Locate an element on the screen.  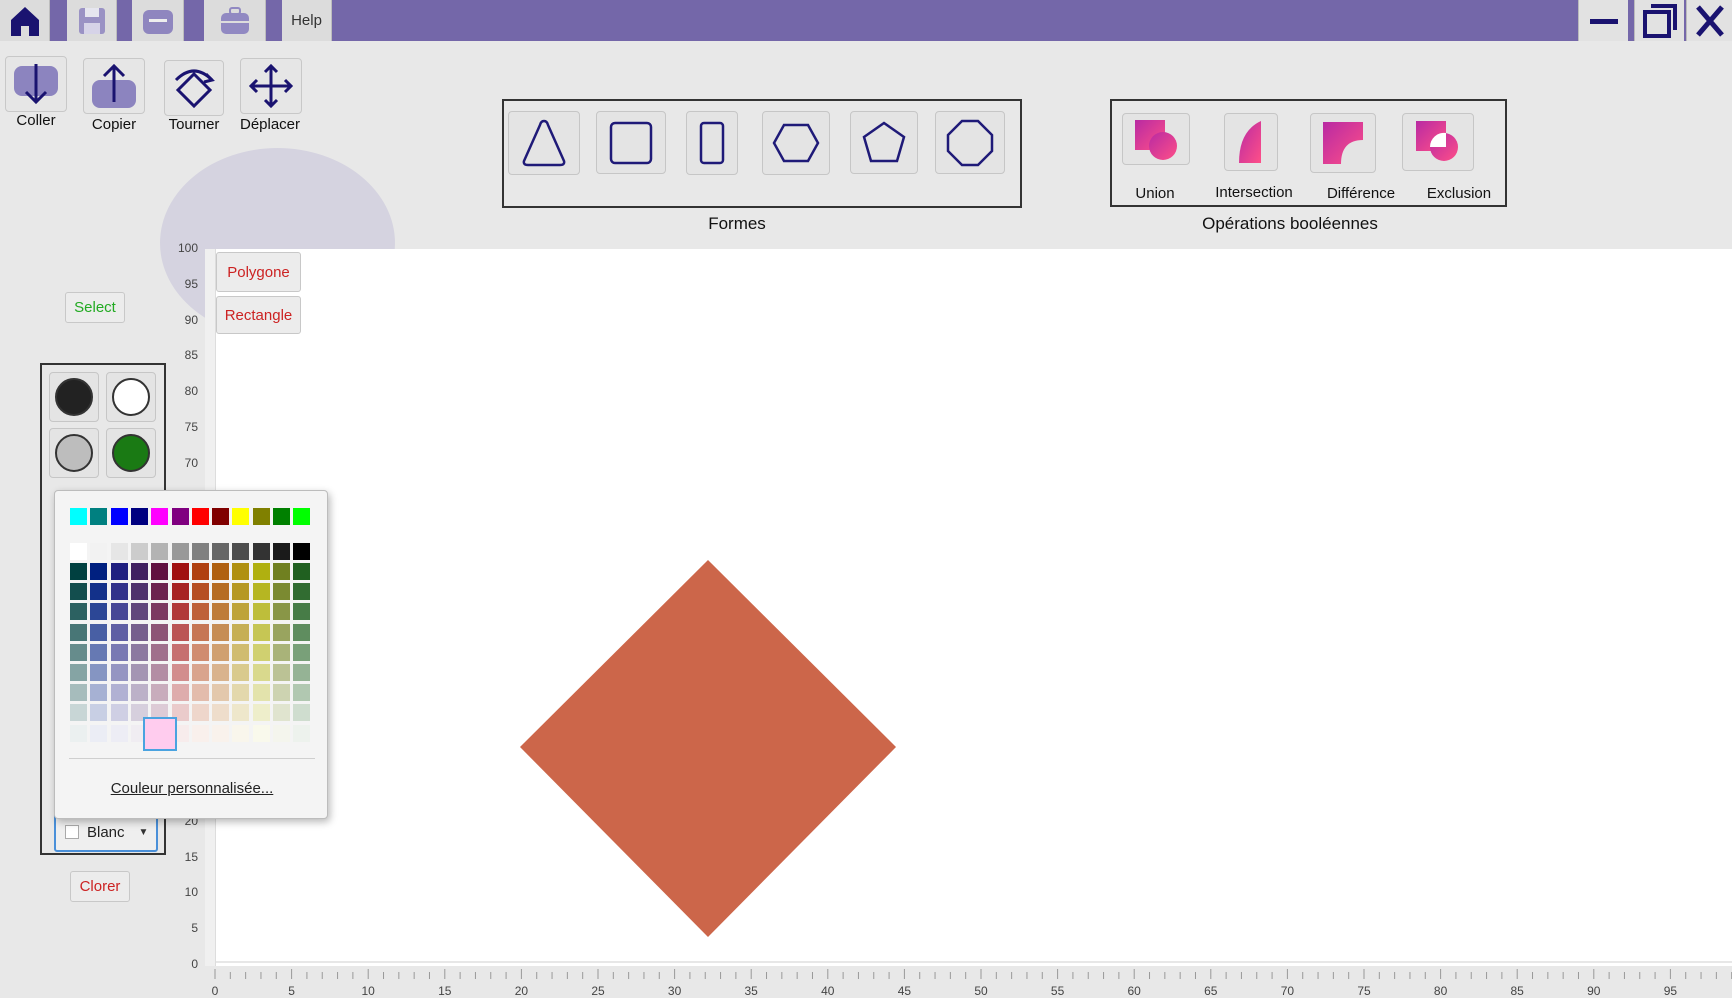
union-button is located at coordinates (1156, 139).